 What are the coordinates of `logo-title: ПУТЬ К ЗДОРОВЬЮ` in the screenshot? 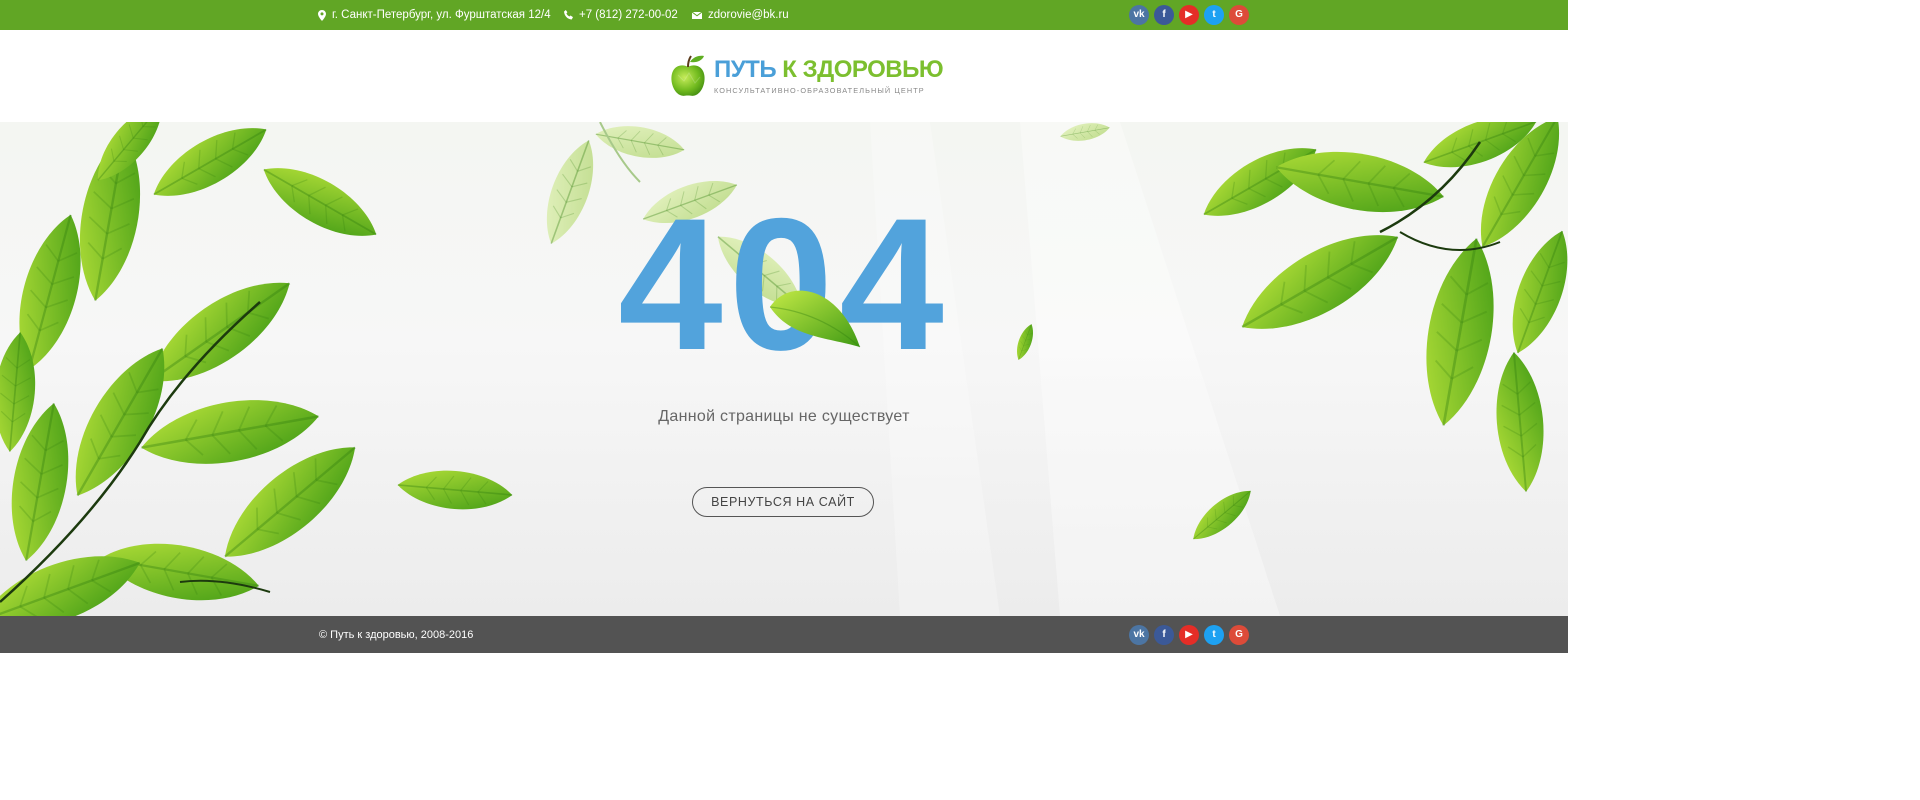 It's located at (829, 69).